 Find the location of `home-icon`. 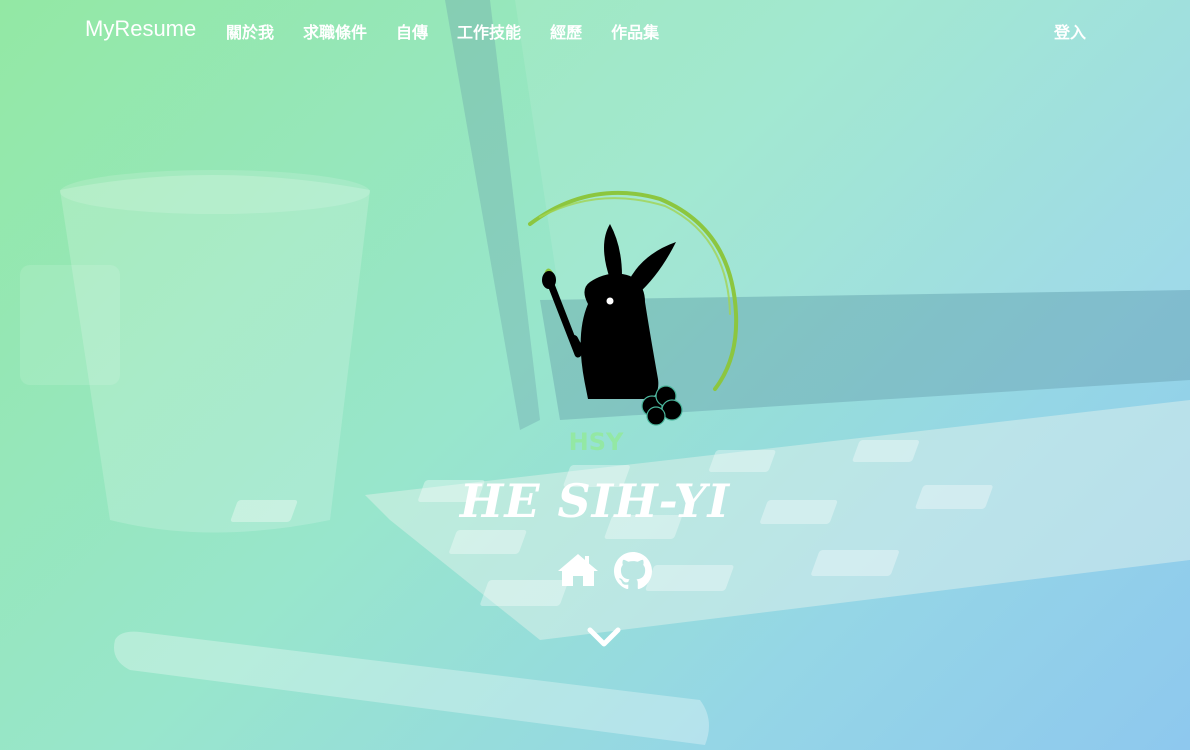

home-icon is located at coordinates (578, 570).